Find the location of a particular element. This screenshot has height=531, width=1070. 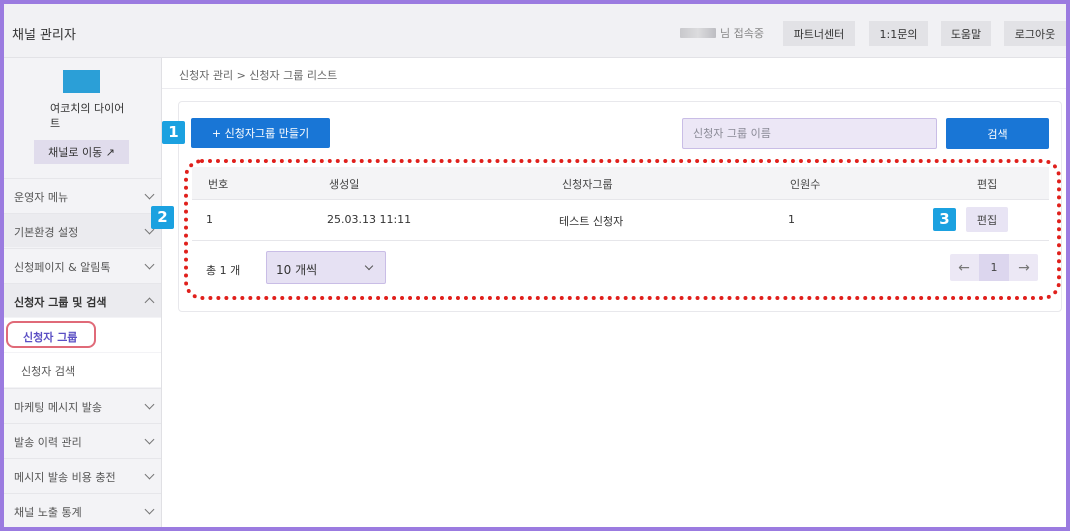

user-name-blurred is located at coordinates (698, 33).